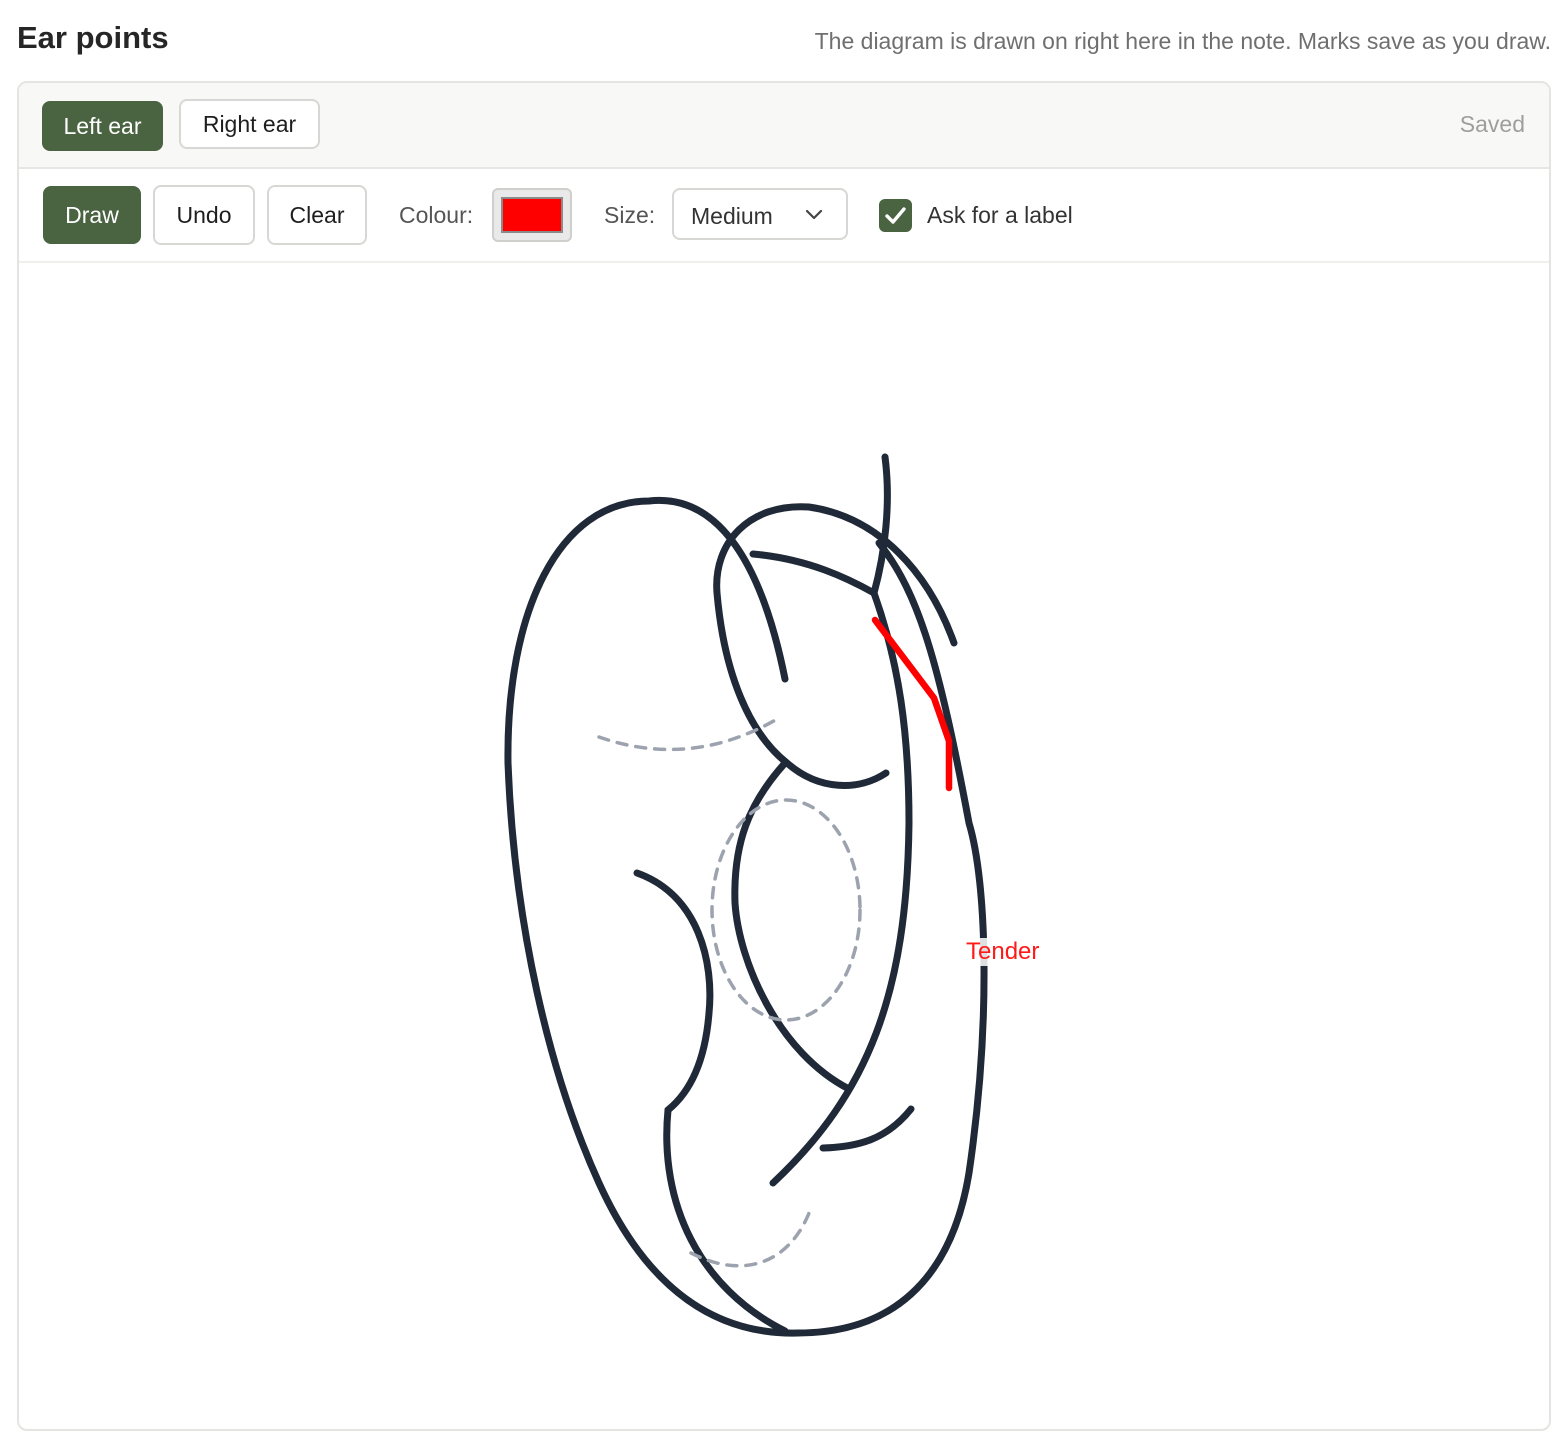 This screenshot has height=1448, width=1568. What do you see at coordinates (784, 126) in the screenshot?
I see `ear-tabs: Left ear Right ear Saved` at bounding box center [784, 126].